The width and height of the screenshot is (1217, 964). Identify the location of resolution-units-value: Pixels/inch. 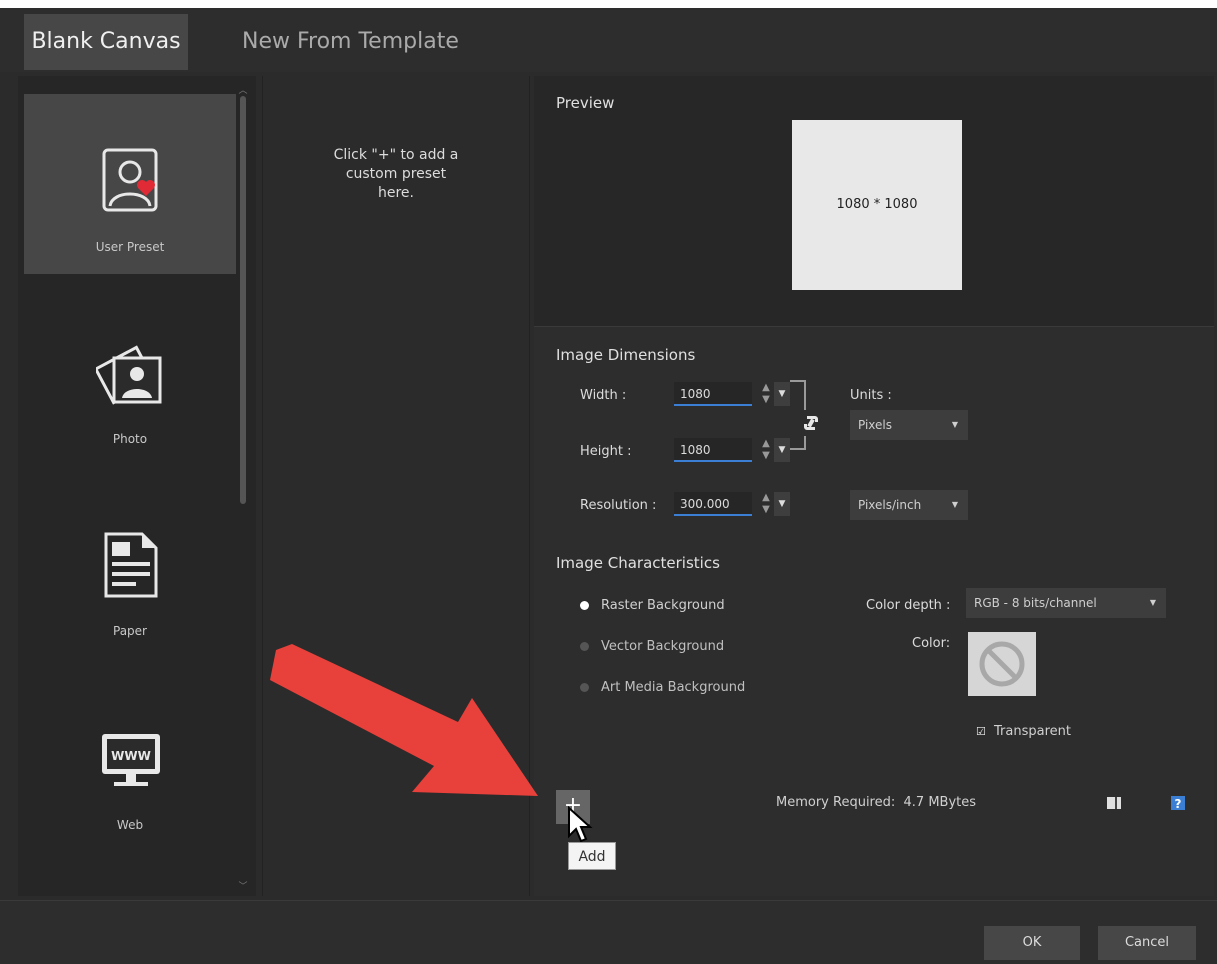
(890, 505).